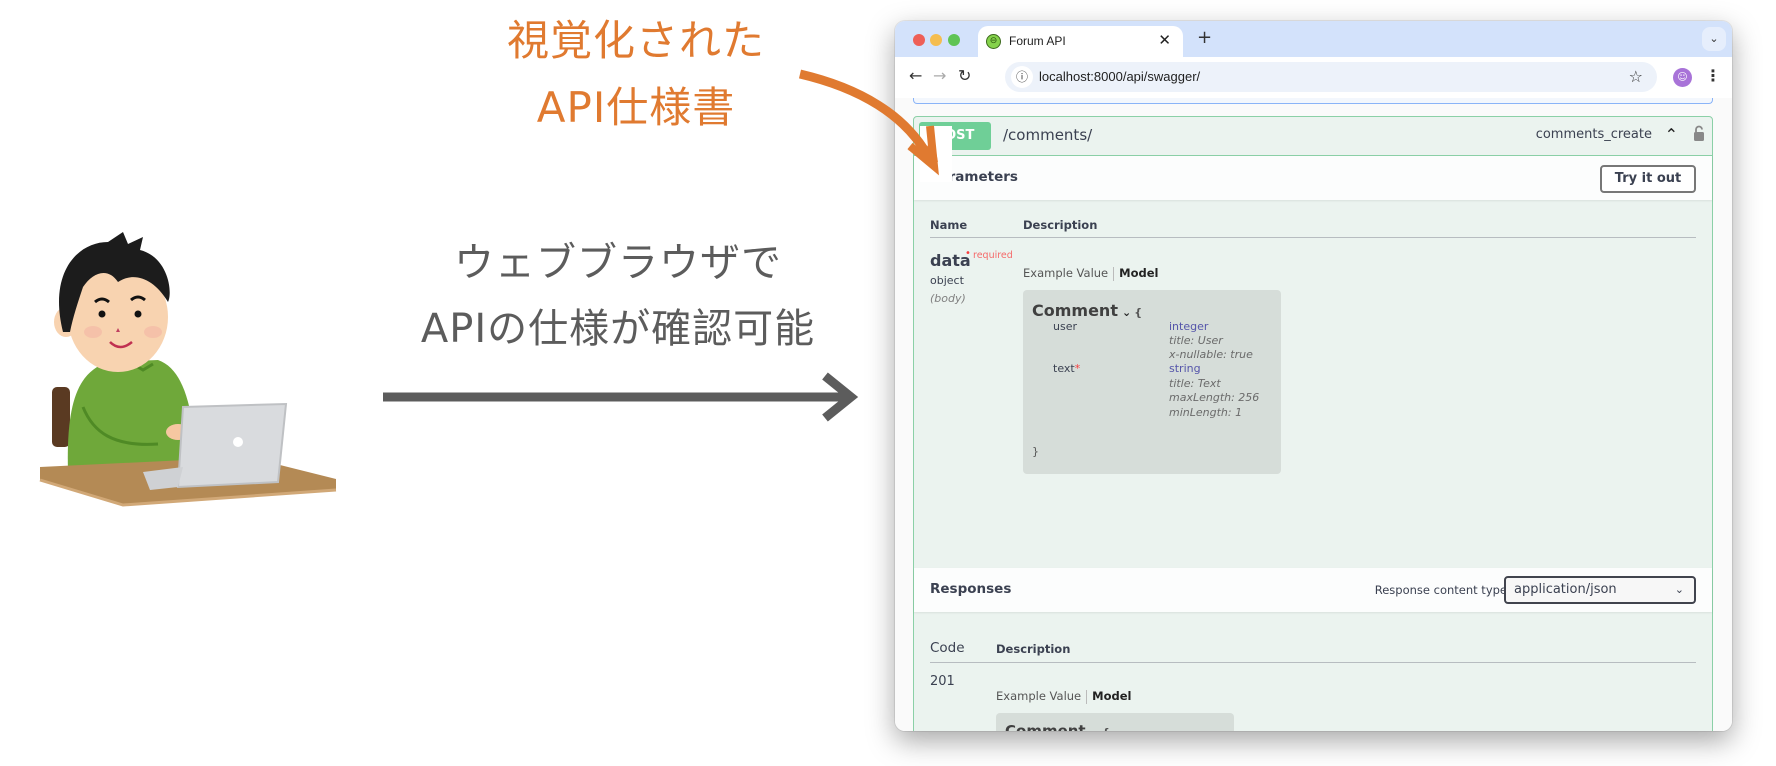  Describe the element at coordinates (1119, 76) in the screenshot. I see `url-text: localhost:8000/api/swagger/` at that location.